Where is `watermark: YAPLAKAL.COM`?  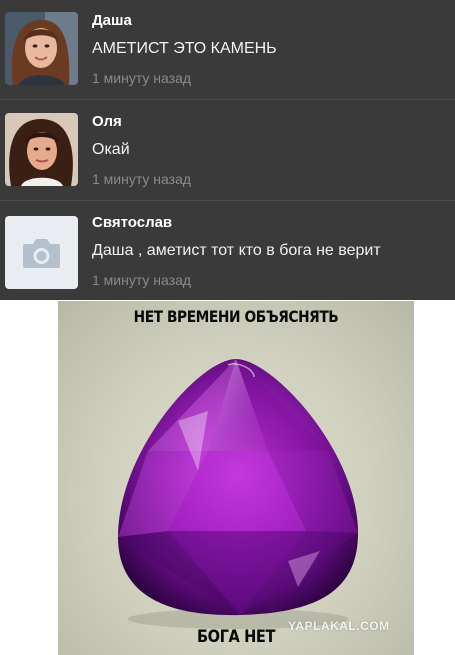 watermark: YAPLAKAL.COM is located at coordinates (339, 626).